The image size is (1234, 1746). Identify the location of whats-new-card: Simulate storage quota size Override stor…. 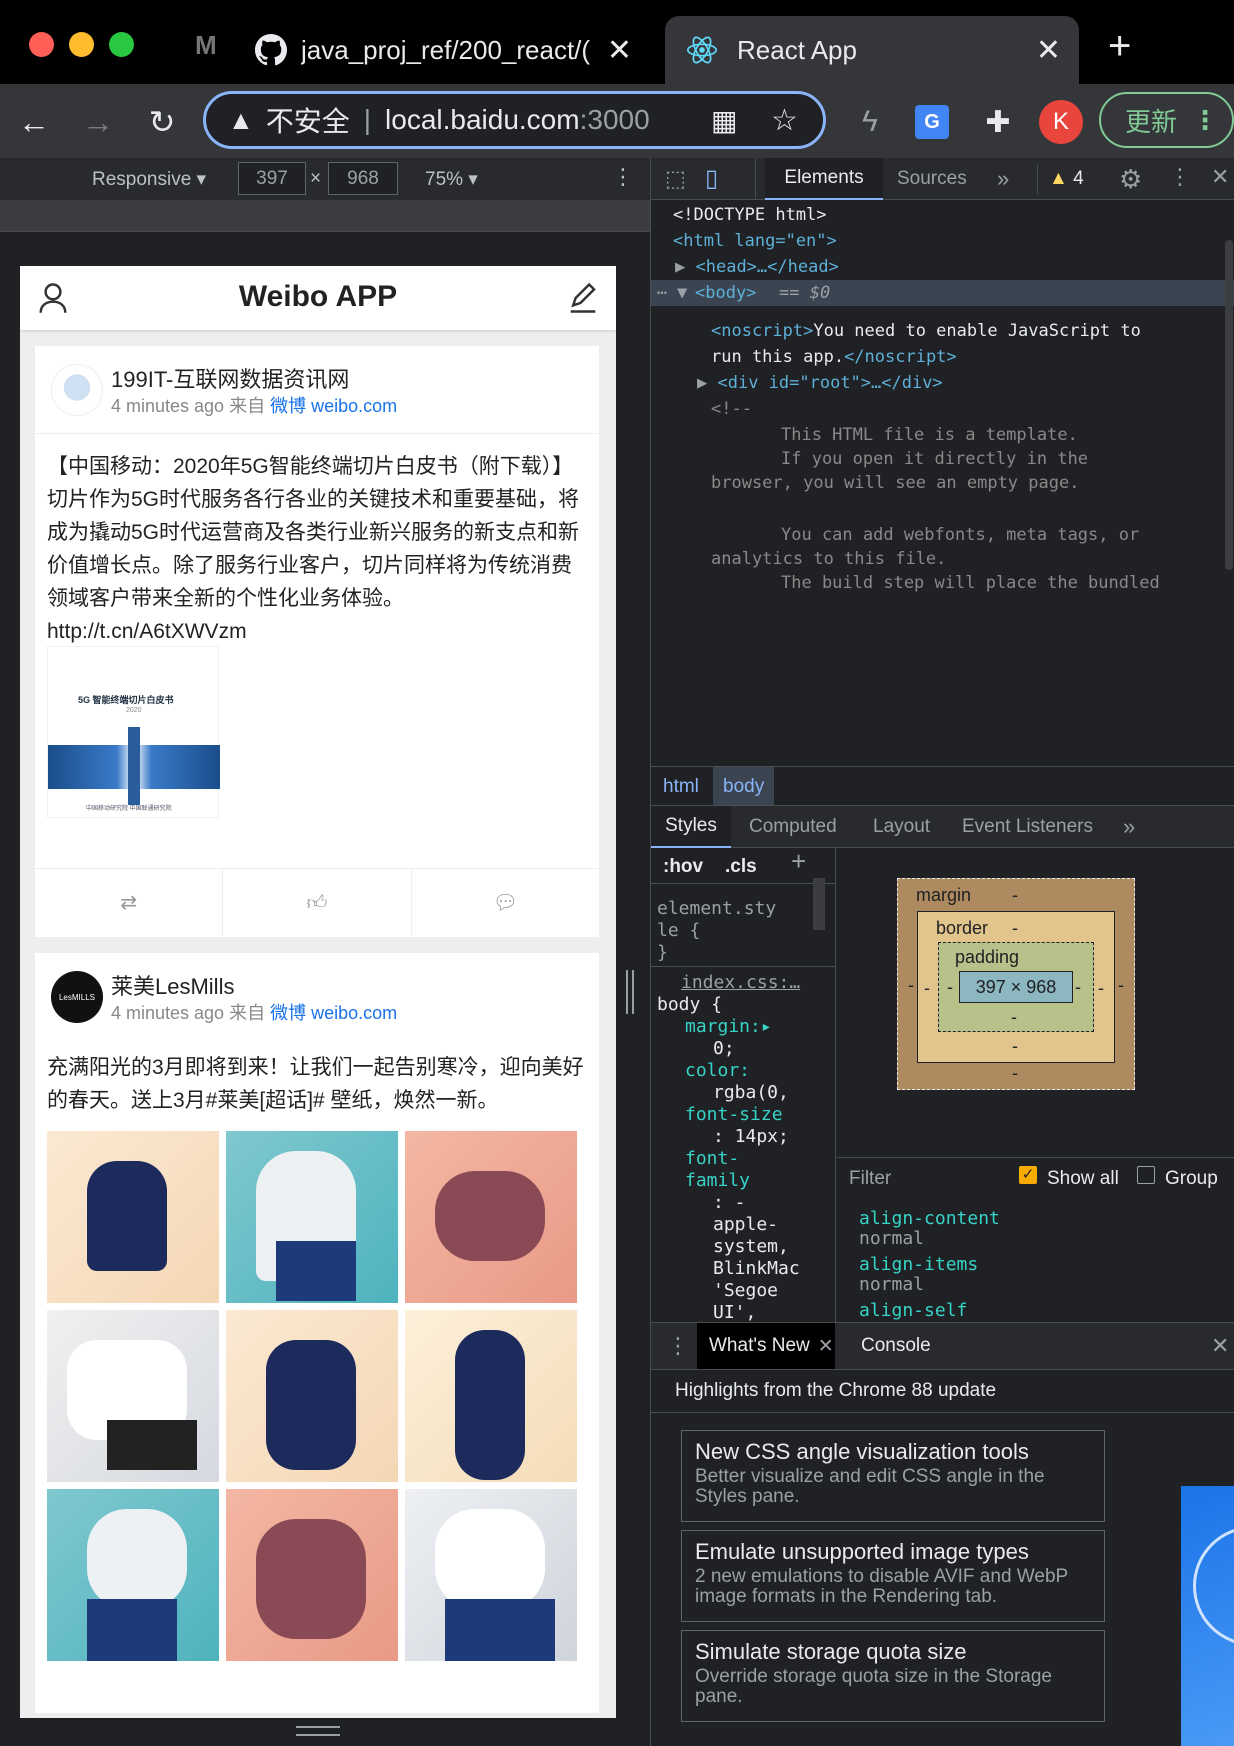
(893, 1676).